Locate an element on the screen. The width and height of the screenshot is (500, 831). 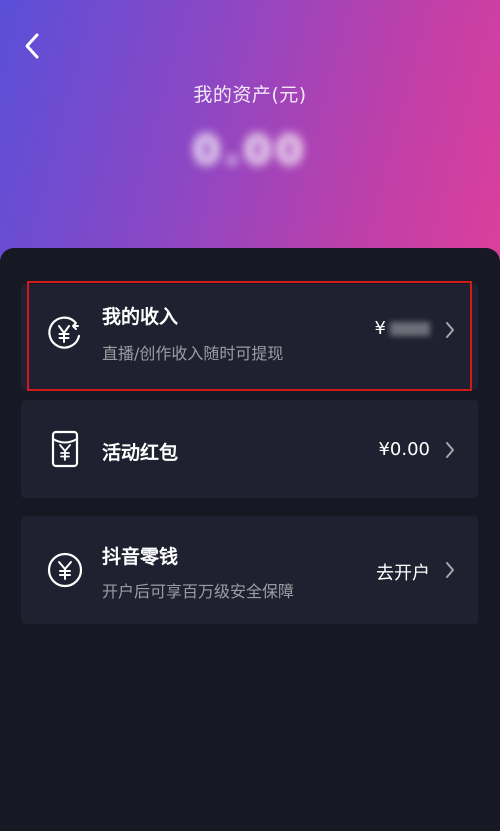
back-button is located at coordinates (32, 46).